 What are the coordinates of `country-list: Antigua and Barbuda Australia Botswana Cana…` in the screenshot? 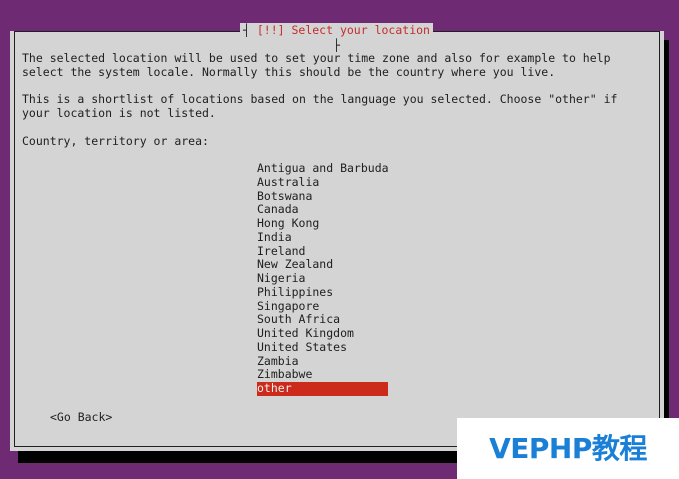 It's located at (323, 278).